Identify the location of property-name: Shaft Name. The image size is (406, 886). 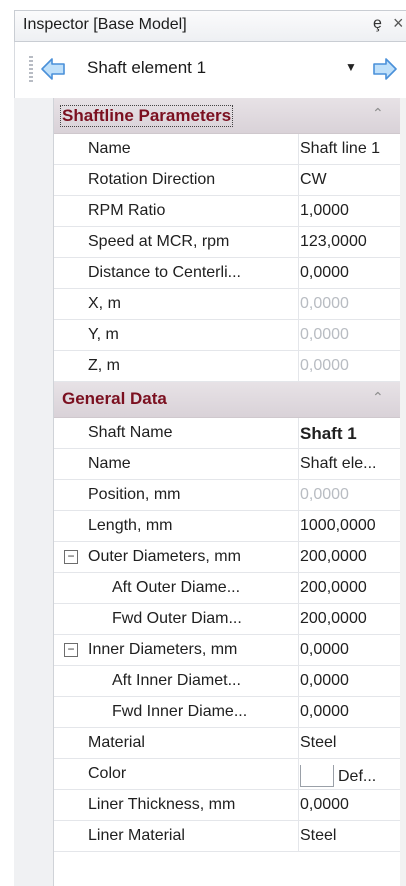
(130, 432).